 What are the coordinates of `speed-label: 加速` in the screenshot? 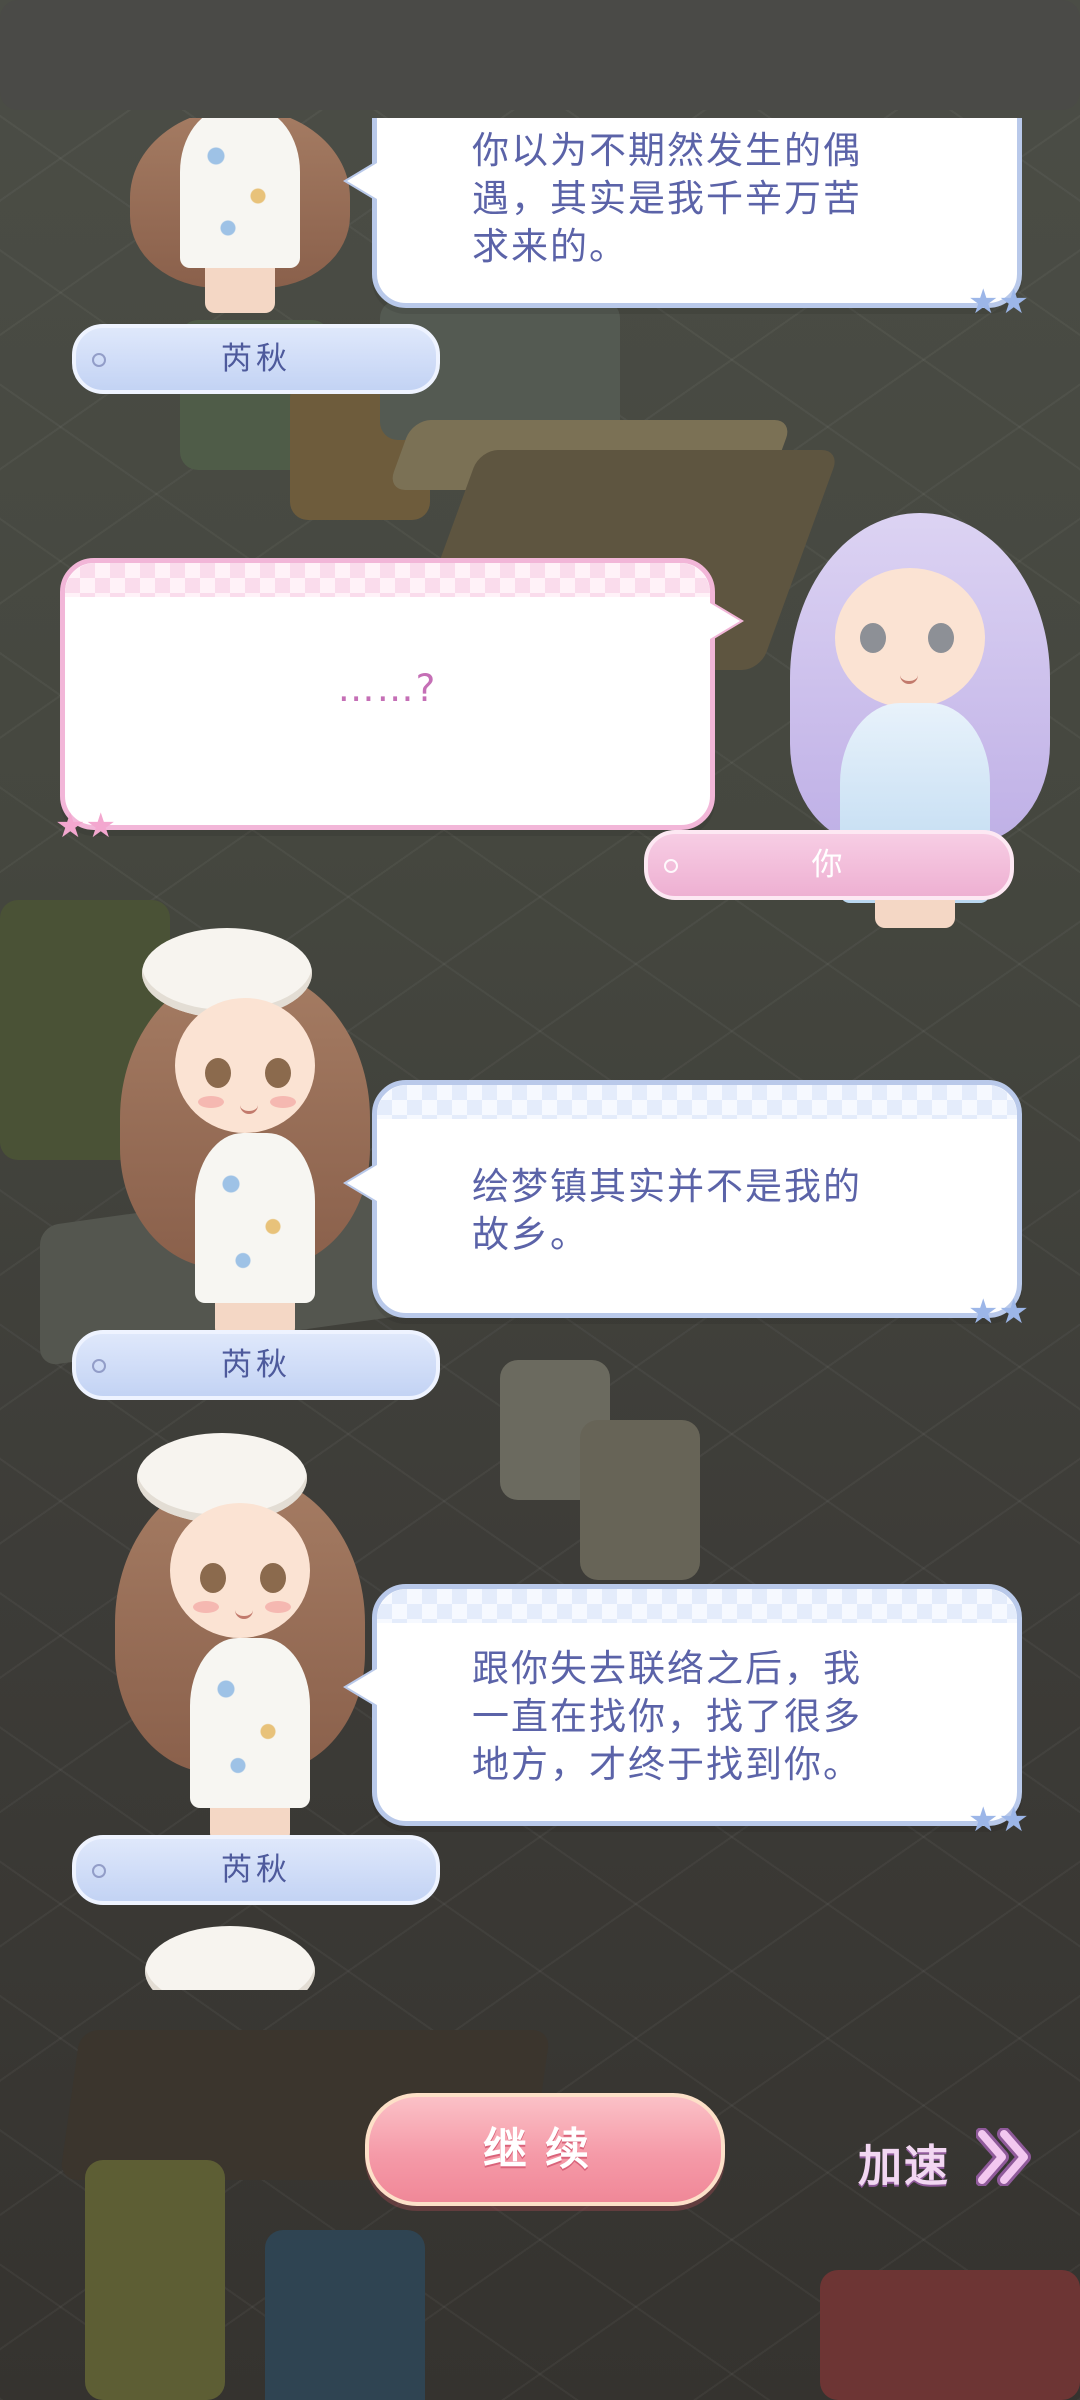 It's located at (904, 2162).